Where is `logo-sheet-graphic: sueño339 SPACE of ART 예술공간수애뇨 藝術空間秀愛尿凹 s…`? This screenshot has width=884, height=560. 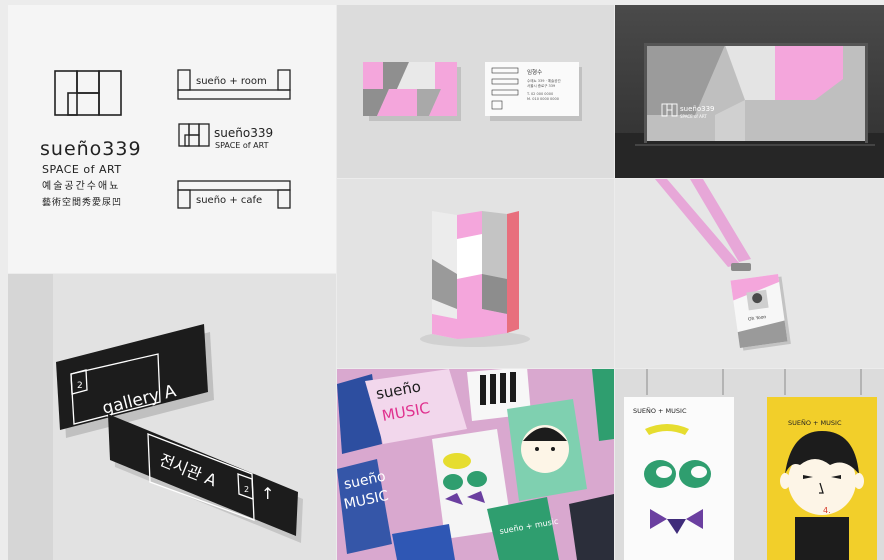 logo-sheet-graphic: sueño339 SPACE of ART 예술공간수애뇨 藝術空間秀愛尿凹 s… is located at coordinates (165, 139).